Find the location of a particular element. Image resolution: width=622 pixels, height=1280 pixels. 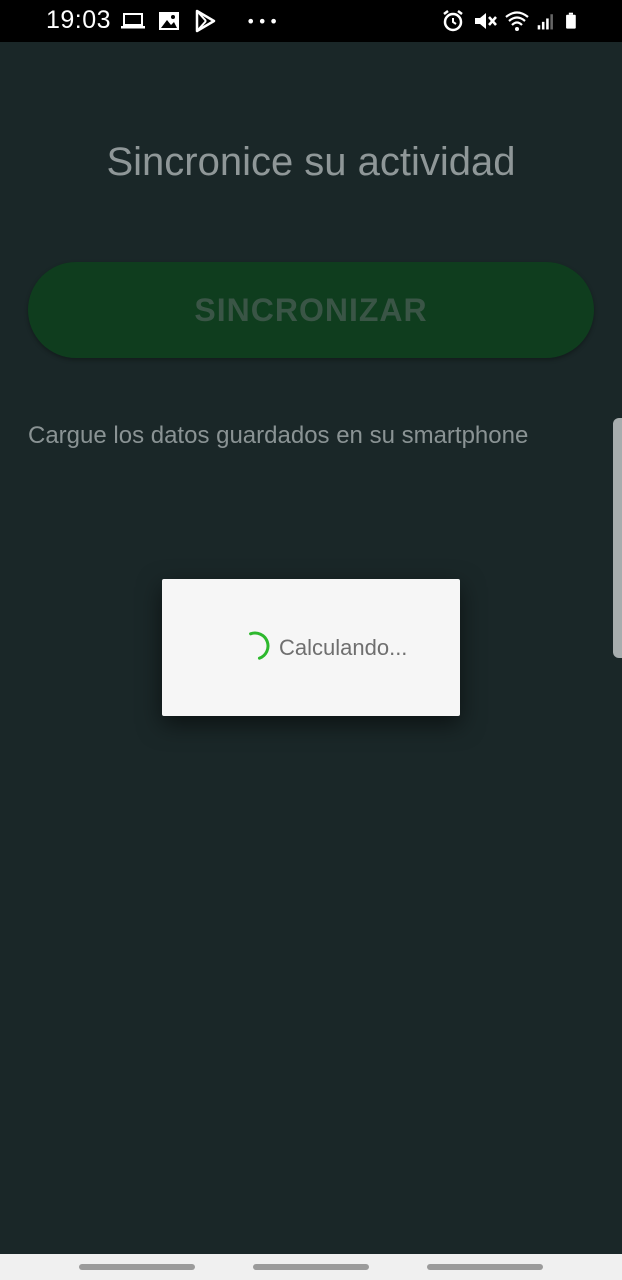

laptop-icon is located at coordinates (133, 21).